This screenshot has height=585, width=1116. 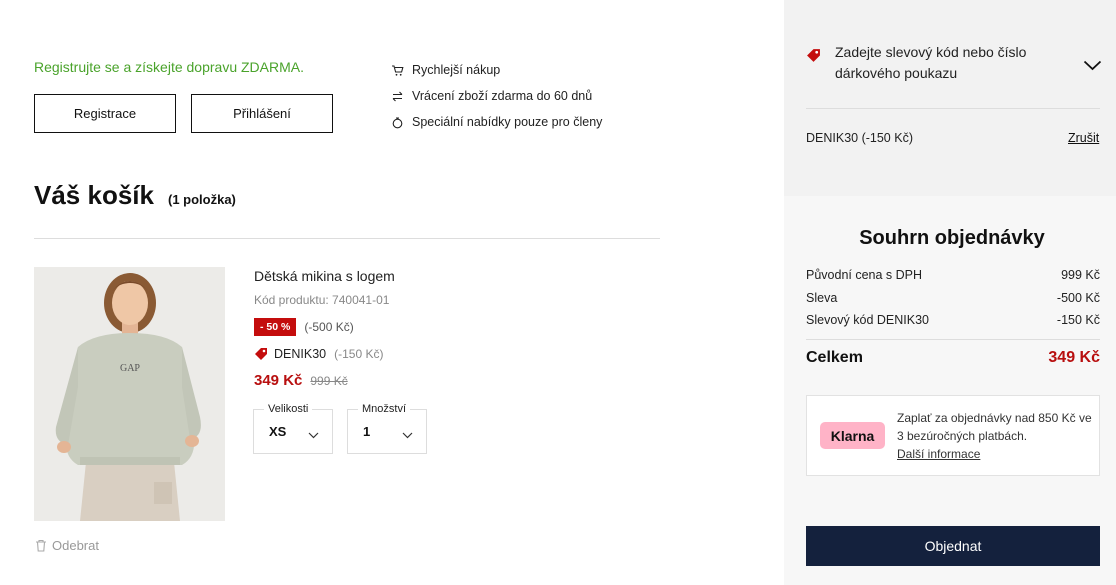 I want to click on trash-icon, so click(x=41, y=545).